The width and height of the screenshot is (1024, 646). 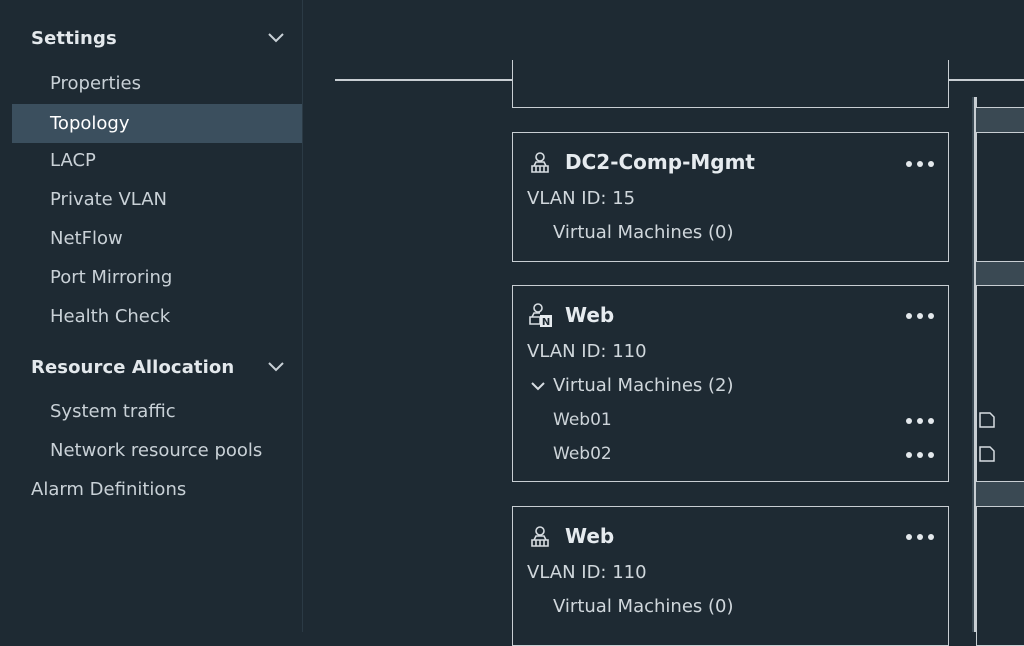 I want to click on resource-allocation-section-header: Resource Allocation, so click(x=158, y=367).